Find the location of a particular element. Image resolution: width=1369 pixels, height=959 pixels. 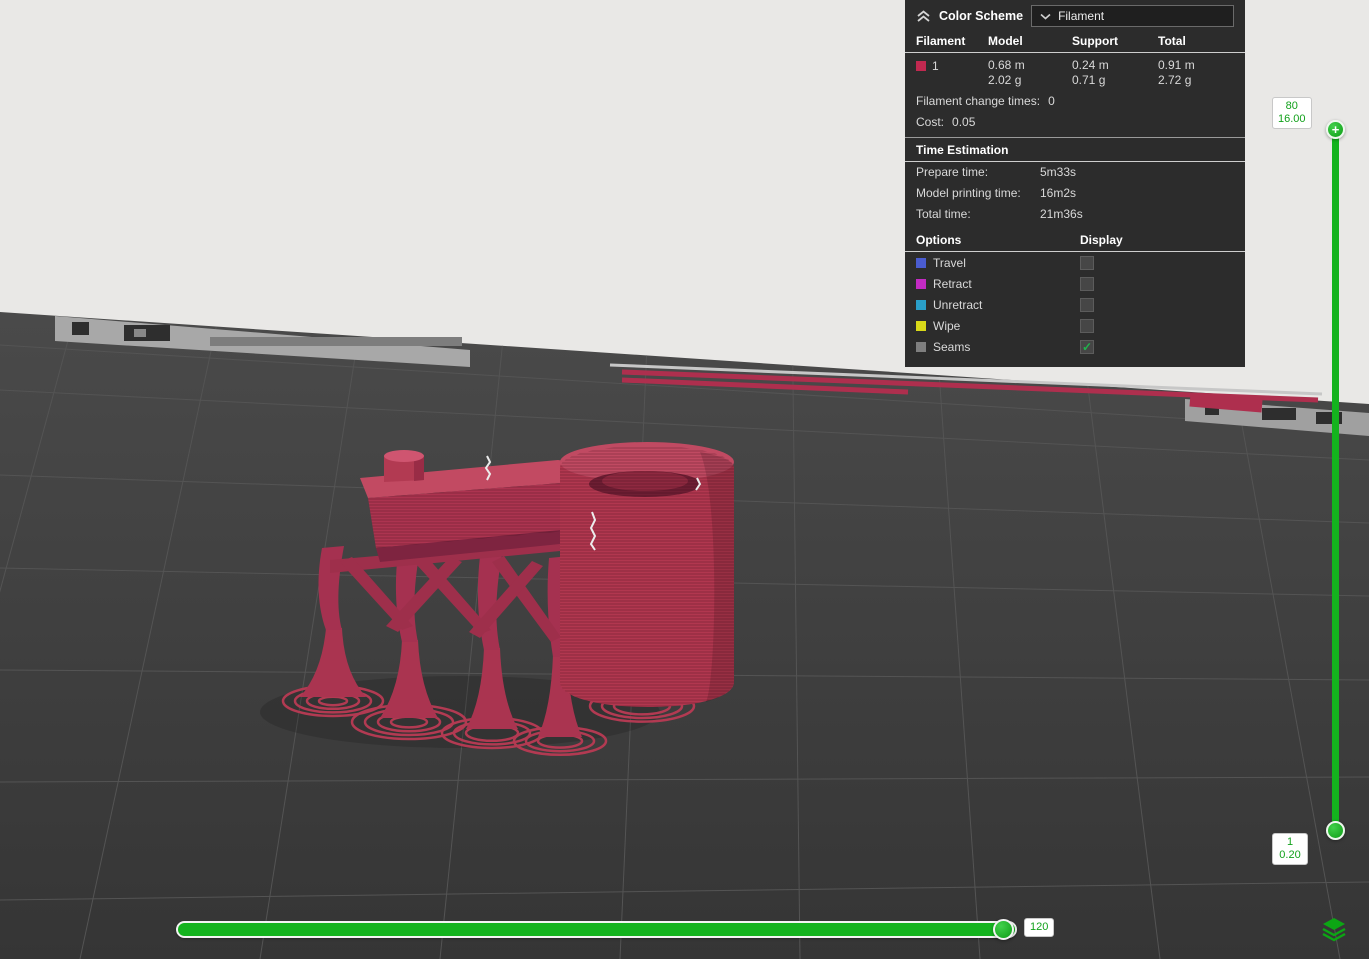

filament-change-row: Filament change times: 0 is located at coordinates (985, 101).